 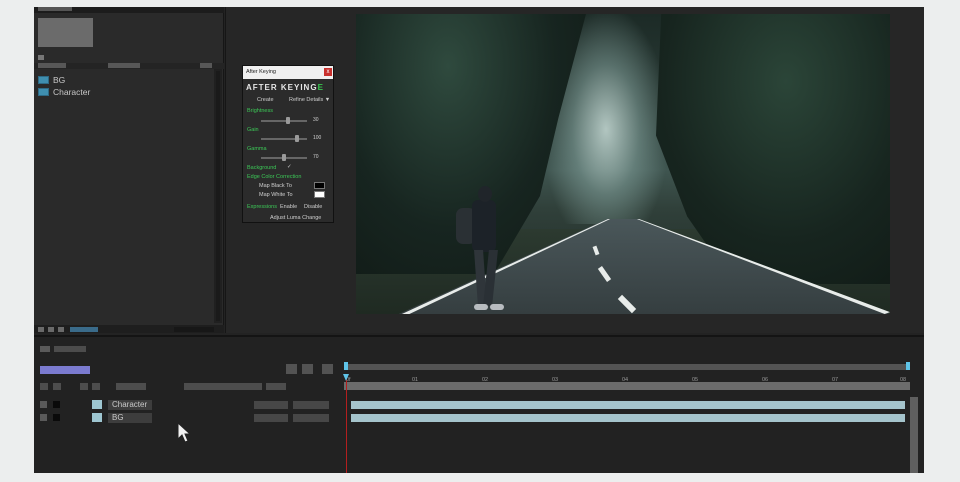 What do you see at coordinates (44, 386) in the screenshot?
I see `av-features-header` at bounding box center [44, 386].